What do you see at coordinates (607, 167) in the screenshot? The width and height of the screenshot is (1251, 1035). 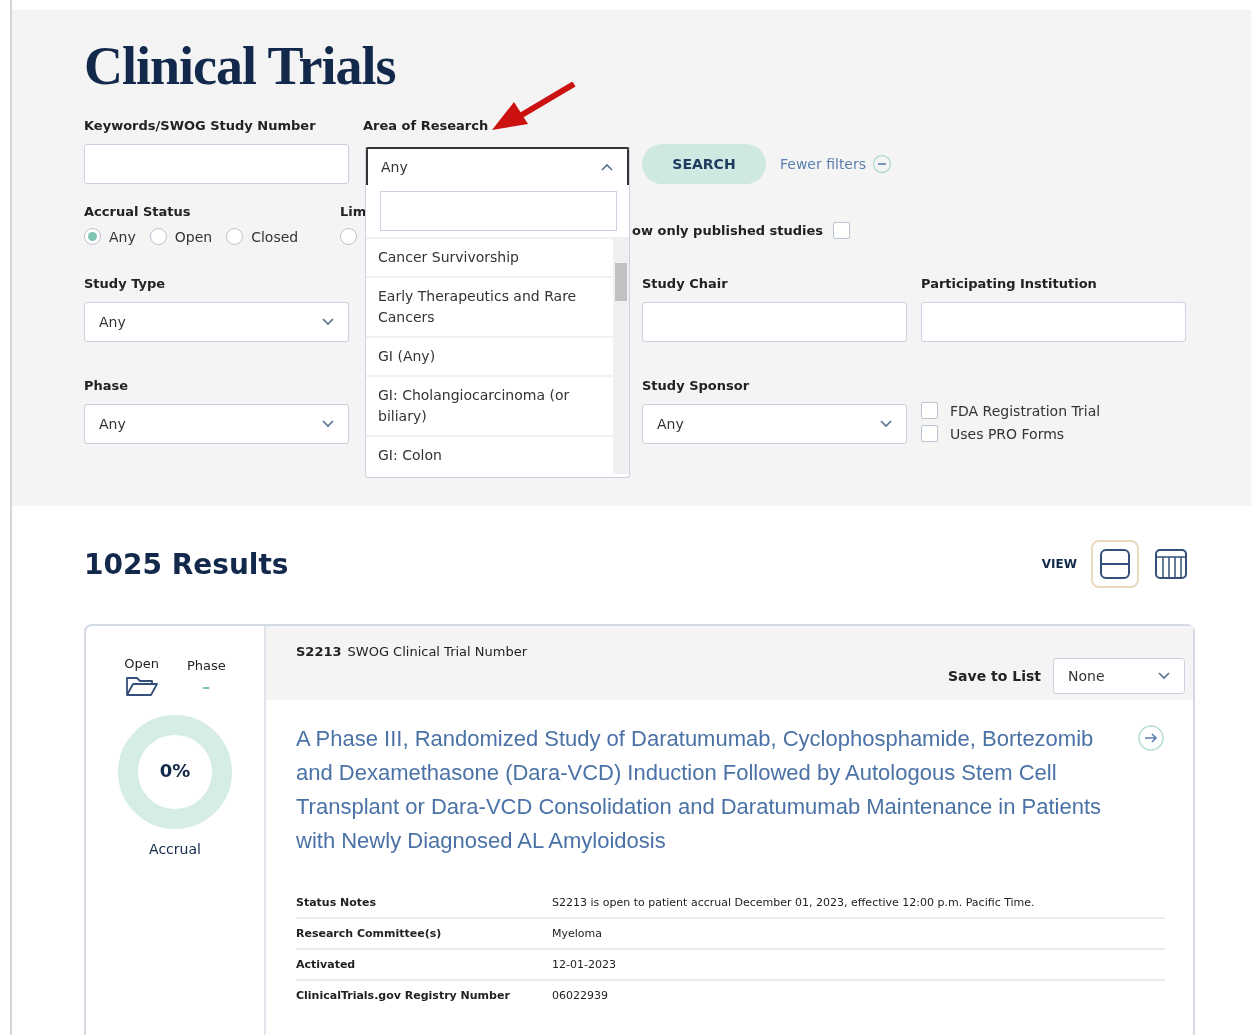 I see `chevron-up-icon` at bounding box center [607, 167].